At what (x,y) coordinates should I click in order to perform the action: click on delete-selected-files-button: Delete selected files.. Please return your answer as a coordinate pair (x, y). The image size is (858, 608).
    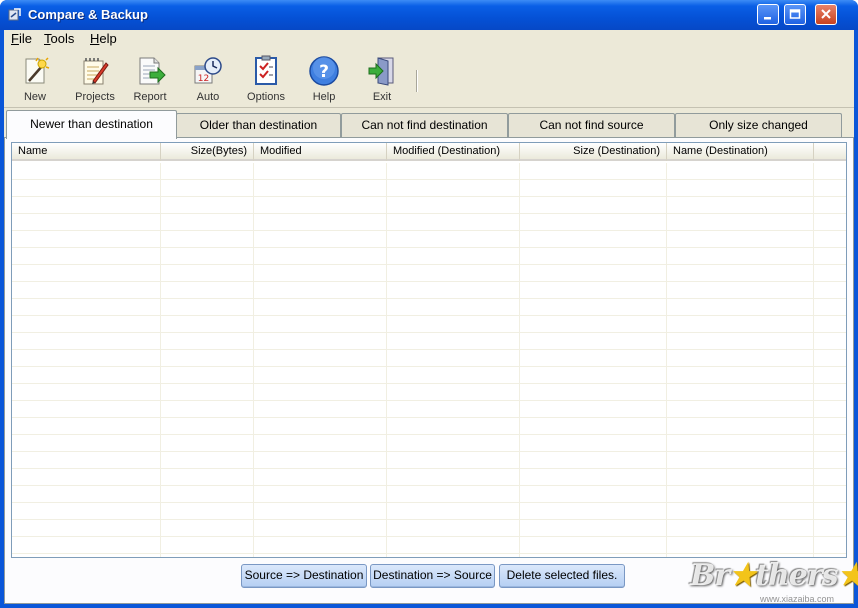
    Looking at the image, I should click on (562, 576).